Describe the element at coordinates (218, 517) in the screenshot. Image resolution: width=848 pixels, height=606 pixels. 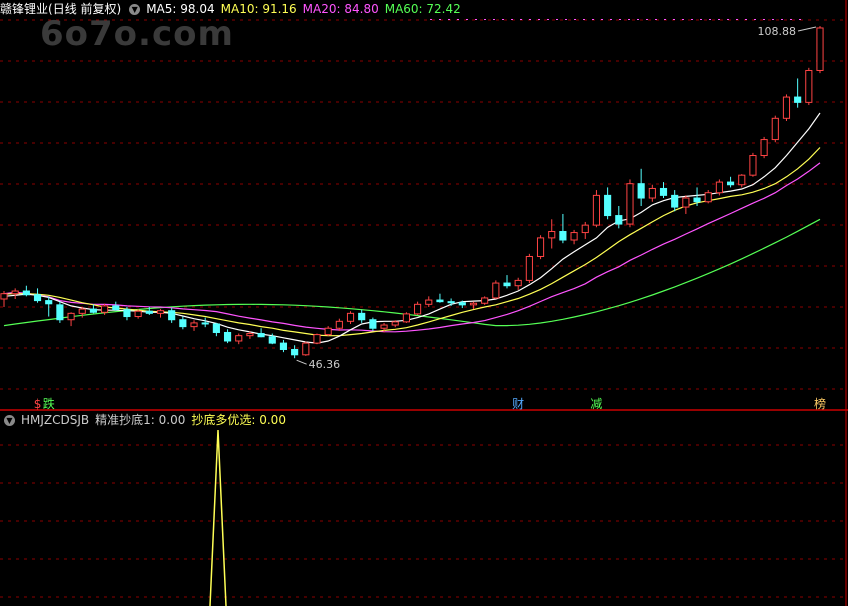
I see `indicator-spike` at that location.